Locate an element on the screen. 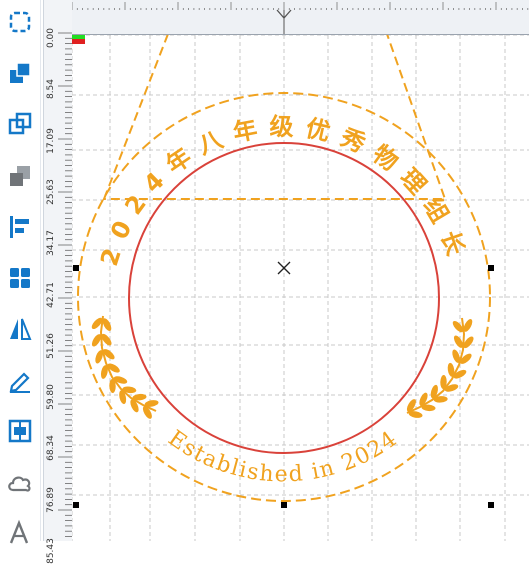 This screenshot has width=529, height=571. ruler-label: 34.17 is located at coordinates (51, 243).